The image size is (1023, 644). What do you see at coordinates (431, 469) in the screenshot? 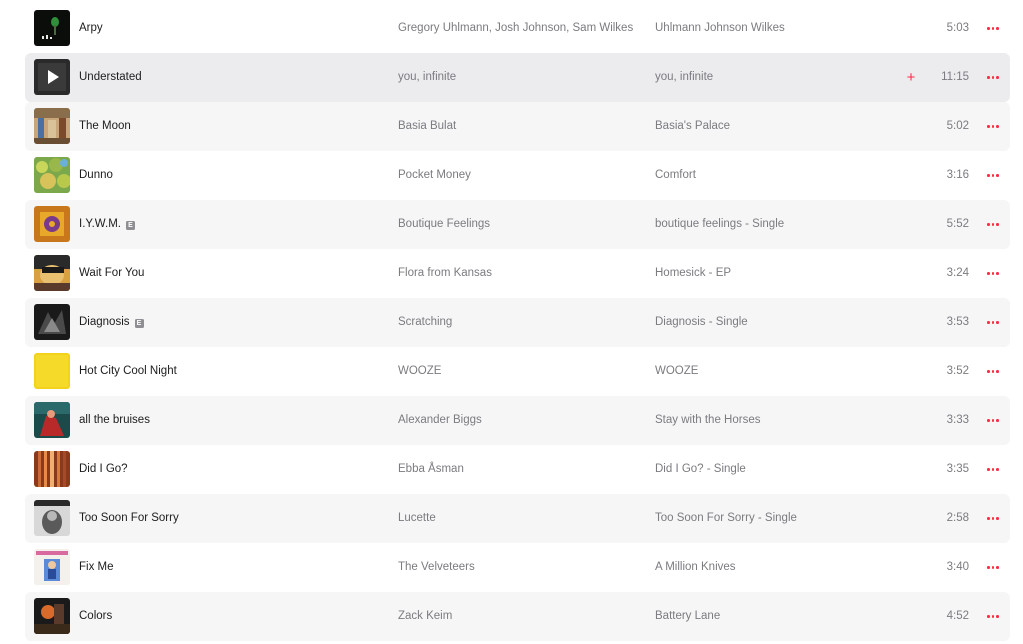
I see `track-artist-link: Ebba Åsman` at bounding box center [431, 469].